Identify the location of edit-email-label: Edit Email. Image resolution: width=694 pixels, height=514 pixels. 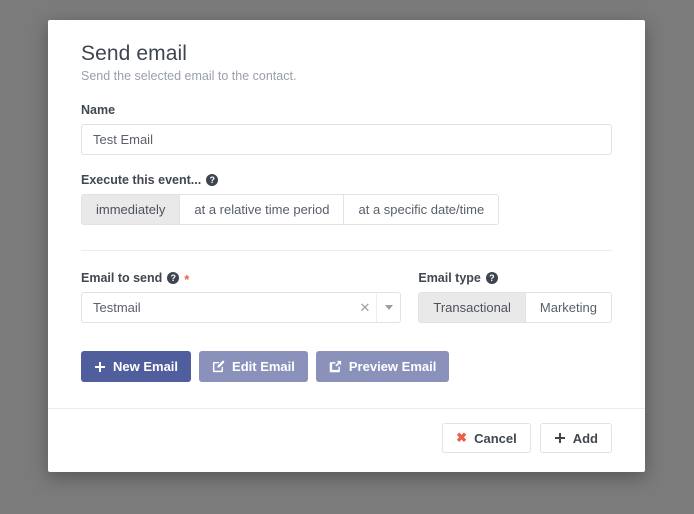
(263, 366).